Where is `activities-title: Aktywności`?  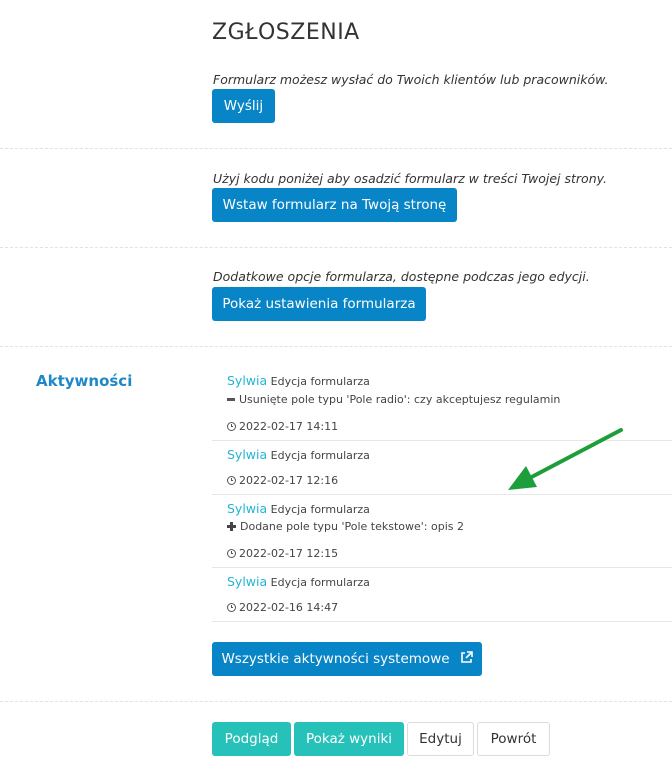
activities-title: Aktywności is located at coordinates (84, 381).